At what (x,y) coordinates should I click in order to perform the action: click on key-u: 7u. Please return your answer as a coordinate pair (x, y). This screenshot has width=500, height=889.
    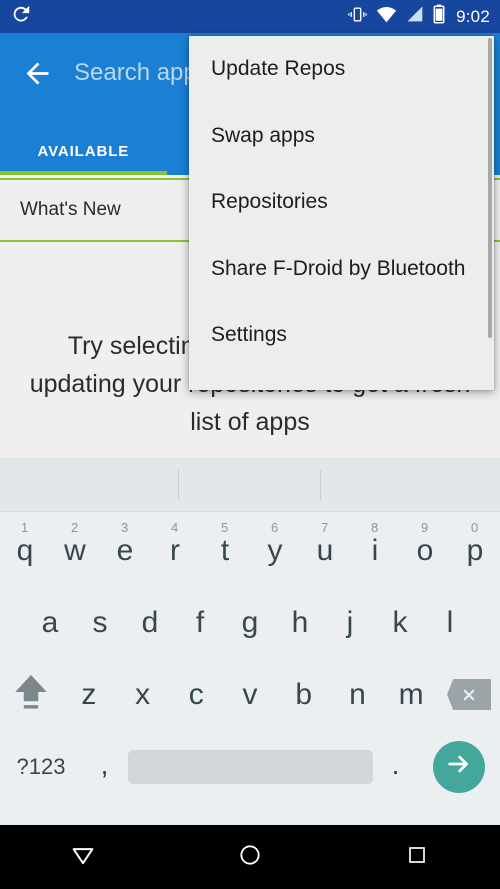
    Looking at the image, I should click on (325, 550).